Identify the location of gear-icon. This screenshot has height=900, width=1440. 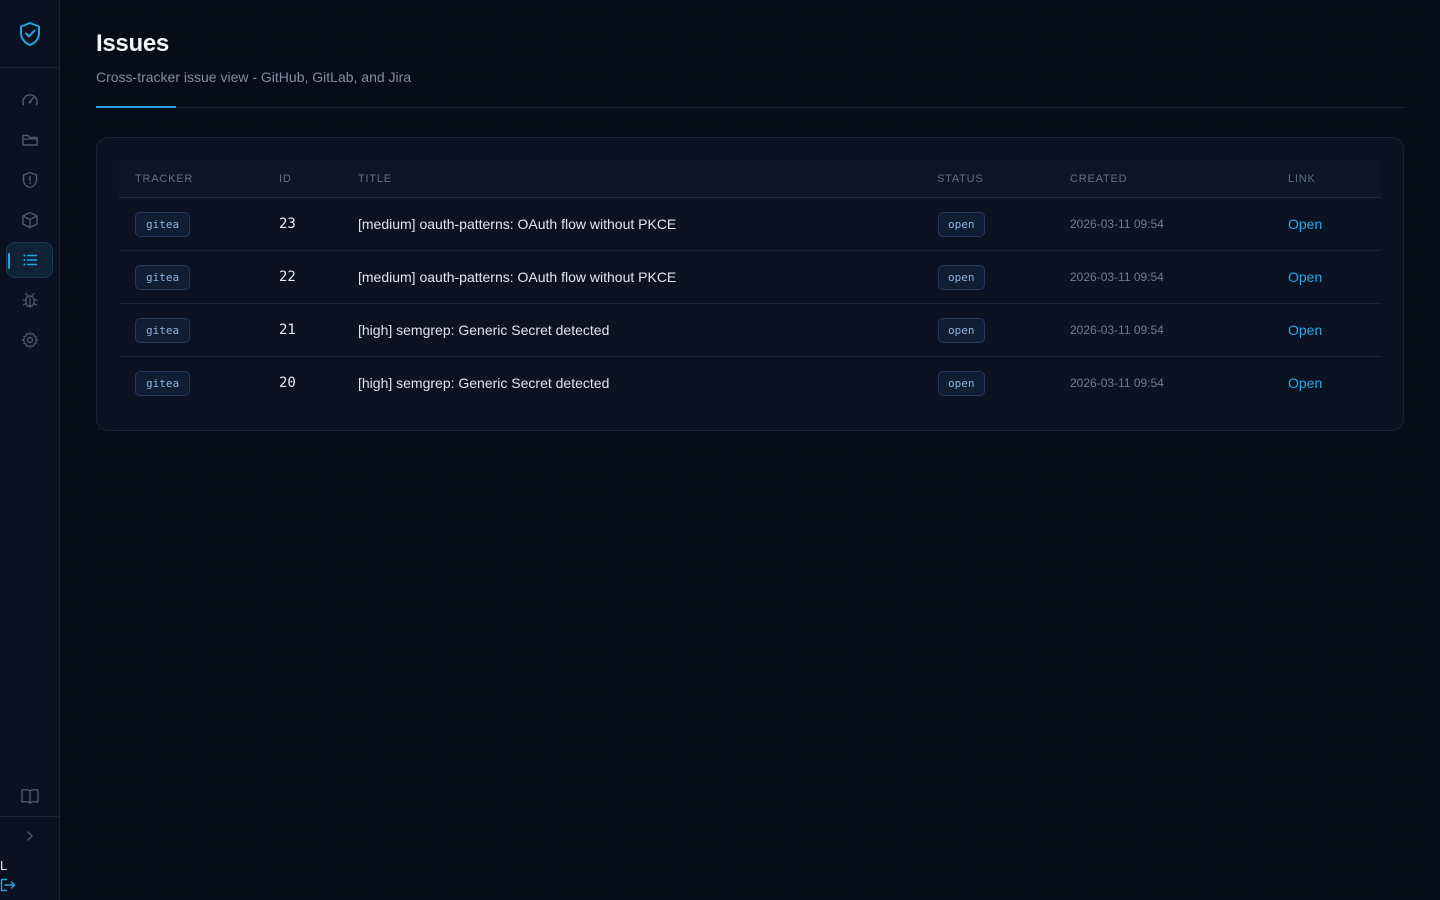
(29, 340).